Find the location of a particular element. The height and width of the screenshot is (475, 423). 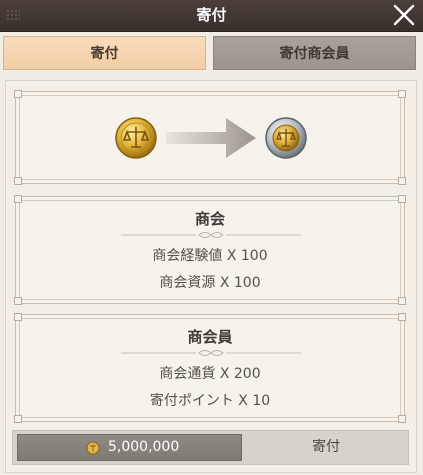

tab-donate: 寄付 is located at coordinates (104, 53).